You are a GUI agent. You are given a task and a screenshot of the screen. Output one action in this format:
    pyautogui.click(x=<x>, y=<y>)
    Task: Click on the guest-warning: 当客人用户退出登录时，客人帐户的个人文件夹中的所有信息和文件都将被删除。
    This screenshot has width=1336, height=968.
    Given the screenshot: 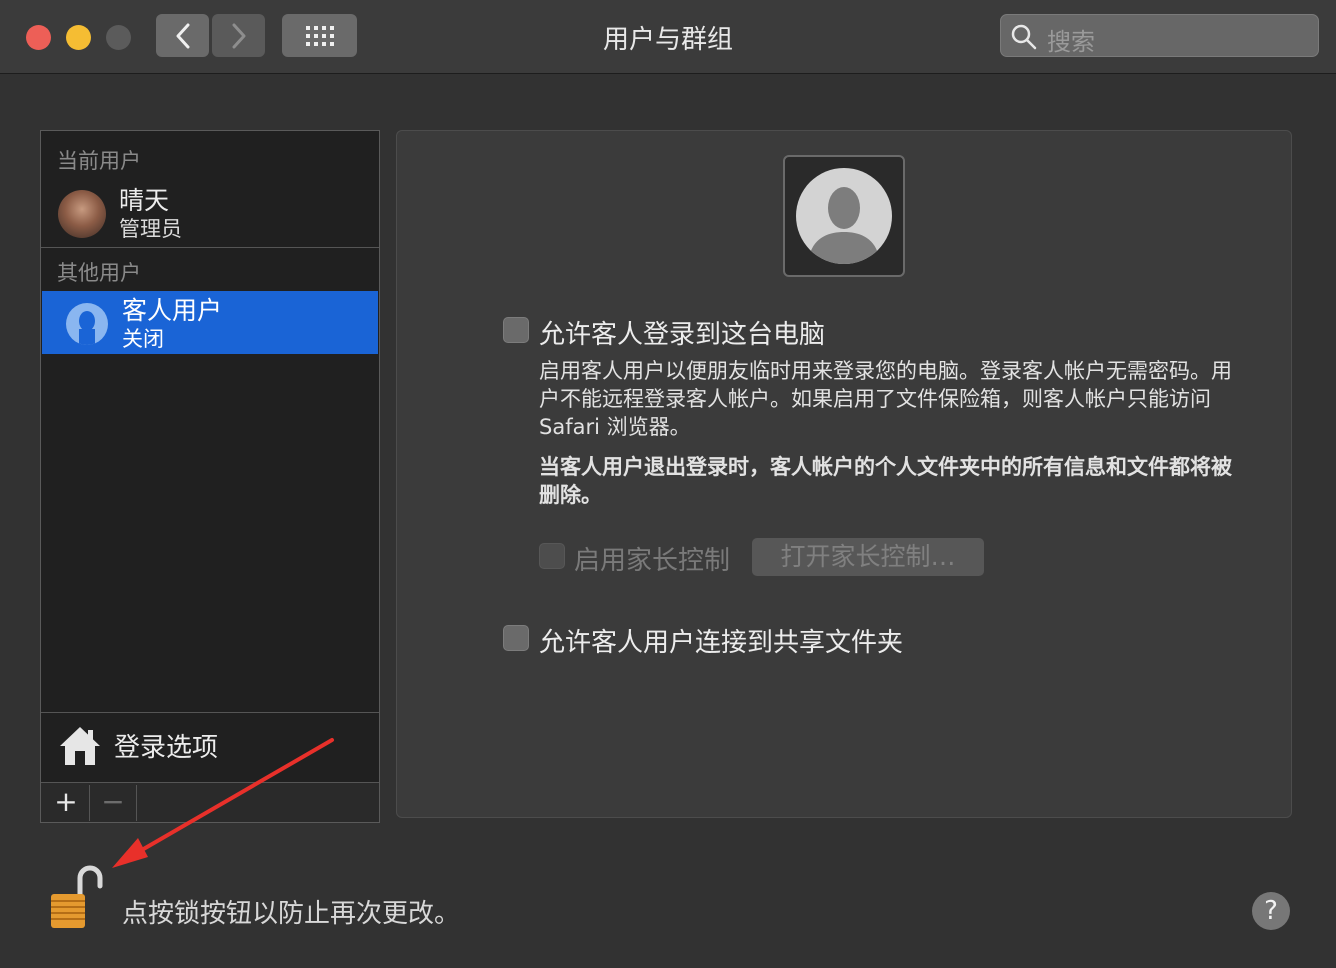 What is the action you would take?
    pyautogui.click(x=885, y=481)
    